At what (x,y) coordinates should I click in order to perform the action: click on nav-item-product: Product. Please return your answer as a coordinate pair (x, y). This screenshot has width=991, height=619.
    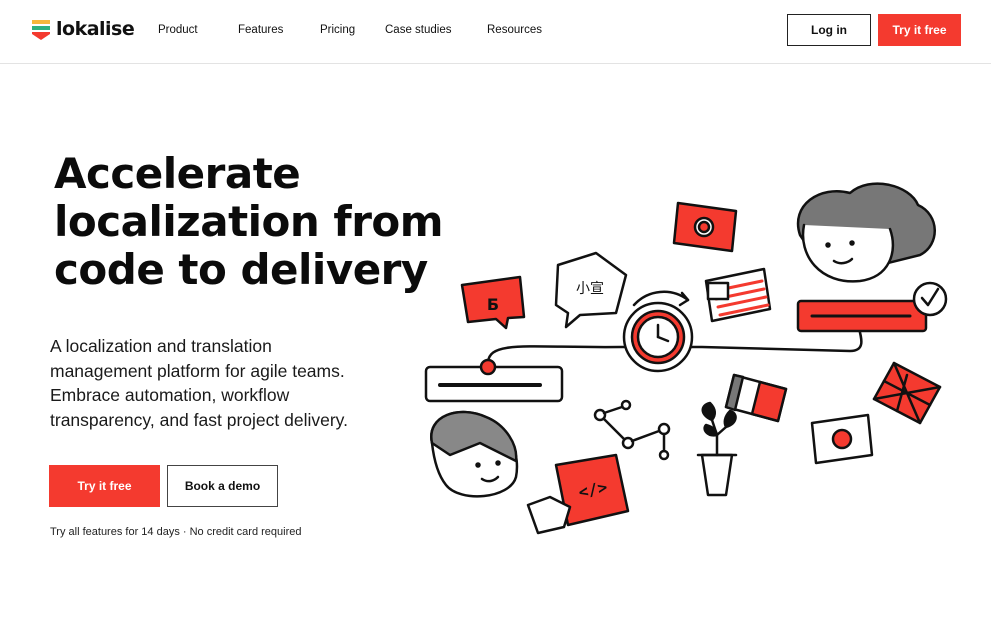
    Looking at the image, I should click on (178, 30).